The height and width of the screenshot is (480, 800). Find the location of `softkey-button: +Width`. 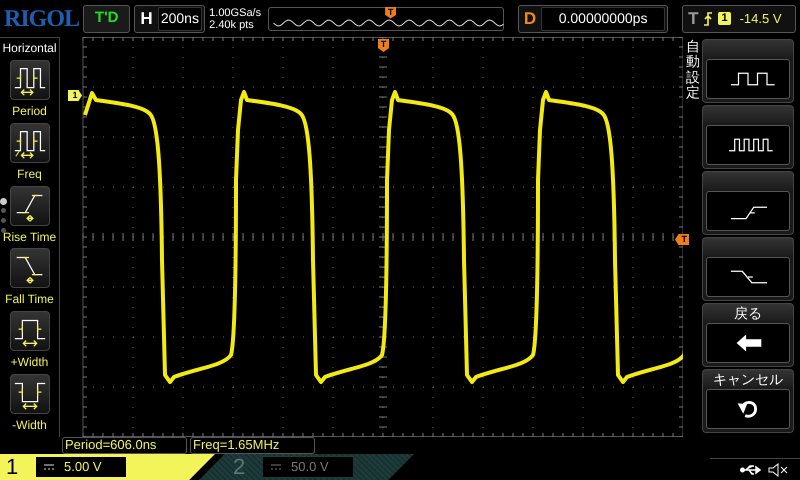

softkey-button: +Width is located at coordinates (30, 342).